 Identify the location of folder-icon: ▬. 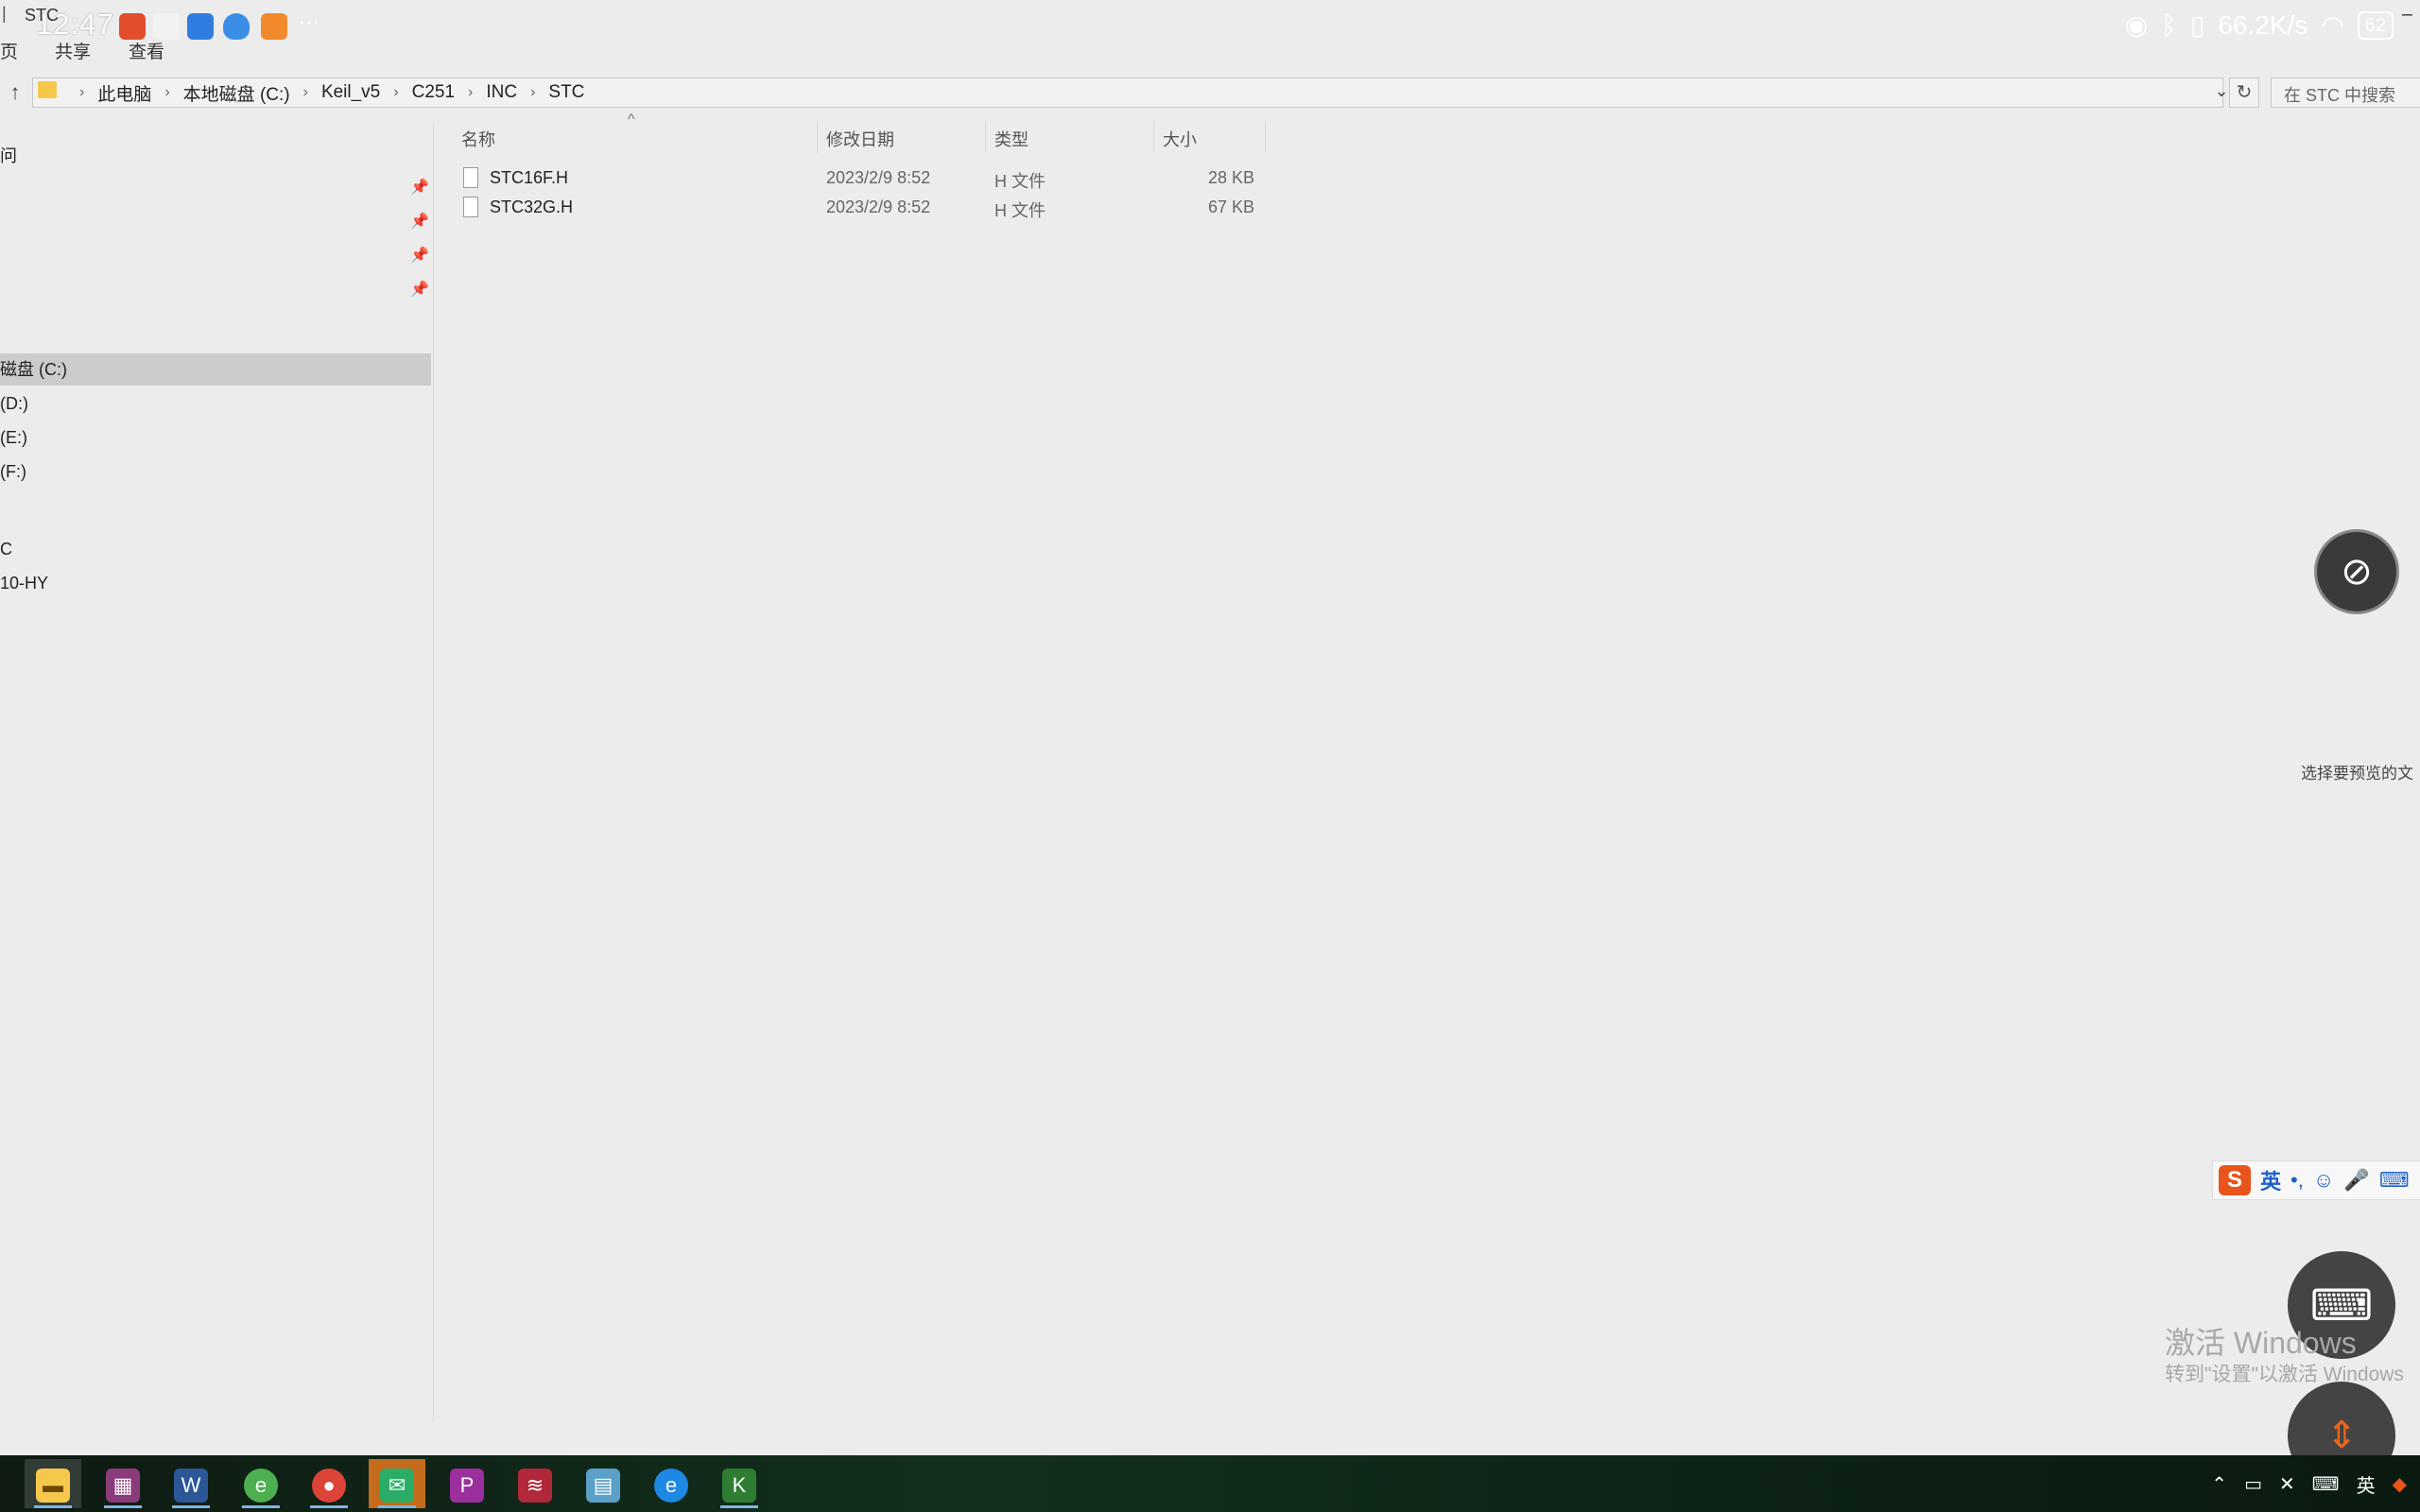
(53, 1486).